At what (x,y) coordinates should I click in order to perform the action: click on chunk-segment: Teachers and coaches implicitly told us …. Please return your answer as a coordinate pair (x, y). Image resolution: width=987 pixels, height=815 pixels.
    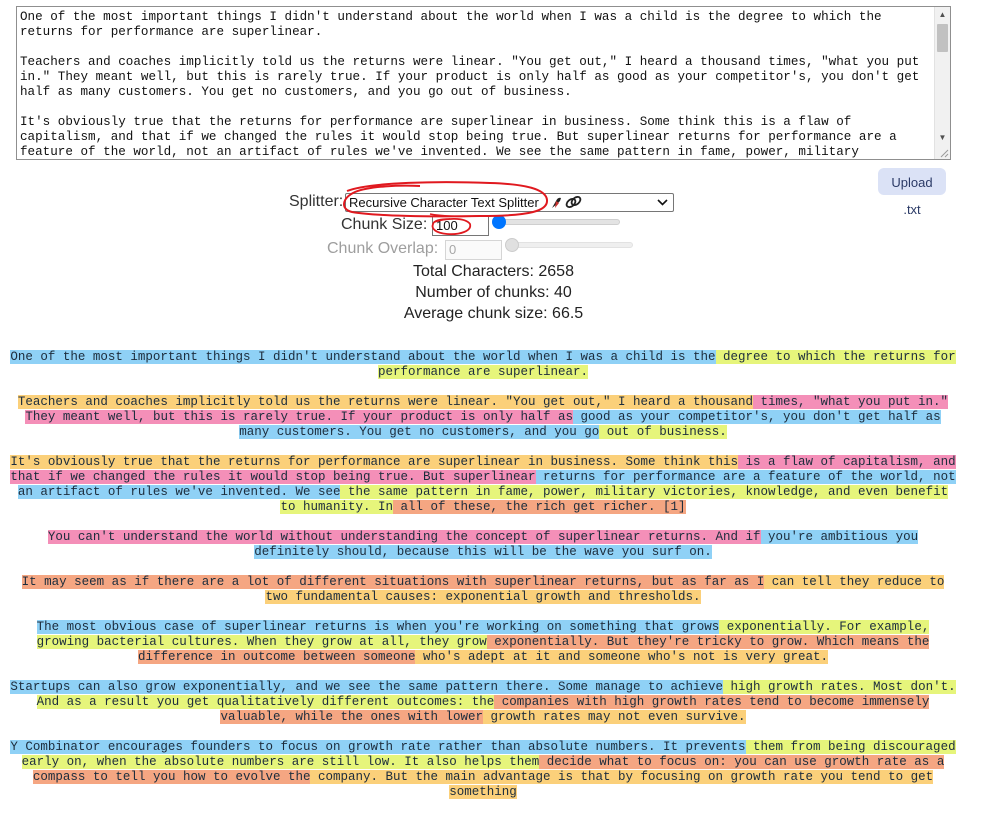
    Looking at the image, I should click on (385, 402).